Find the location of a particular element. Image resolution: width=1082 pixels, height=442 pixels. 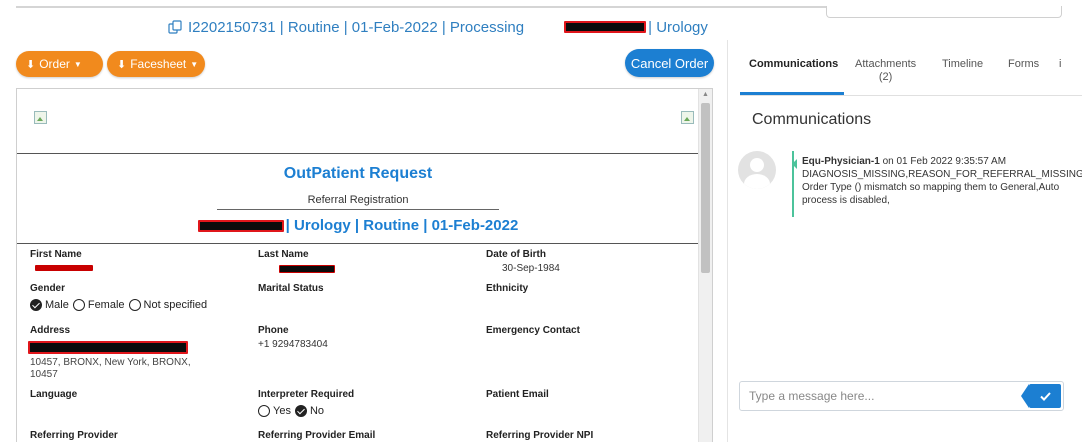

dob-label: Date of Birth is located at coordinates (516, 254).